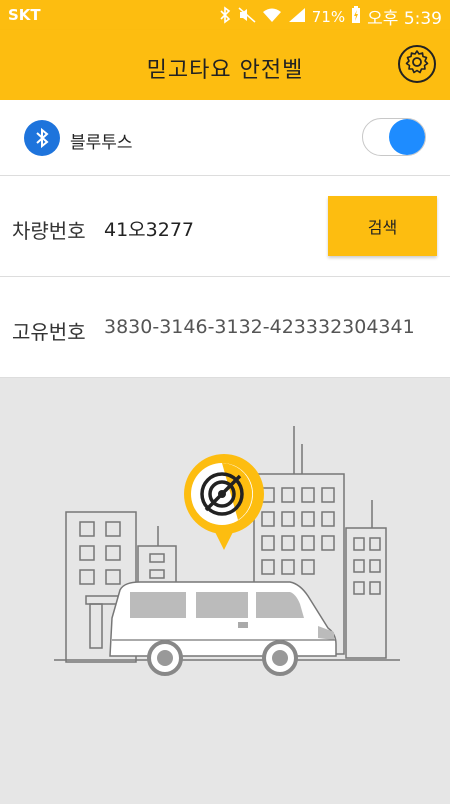 The image size is (450, 804). Describe the element at coordinates (101, 143) in the screenshot. I see `bluetooth-label: 블루투스` at that location.